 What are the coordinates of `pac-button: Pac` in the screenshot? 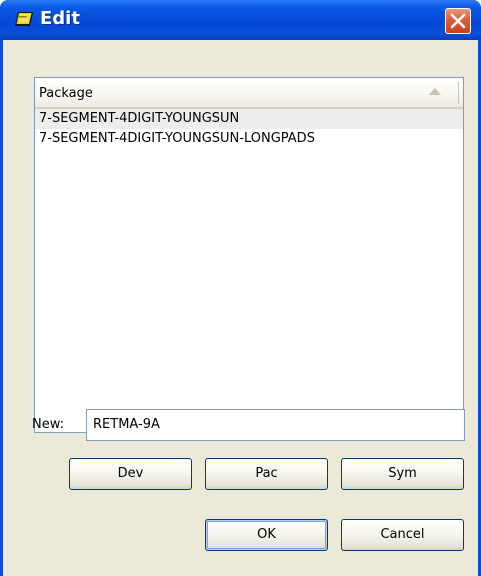 It's located at (266, 474).